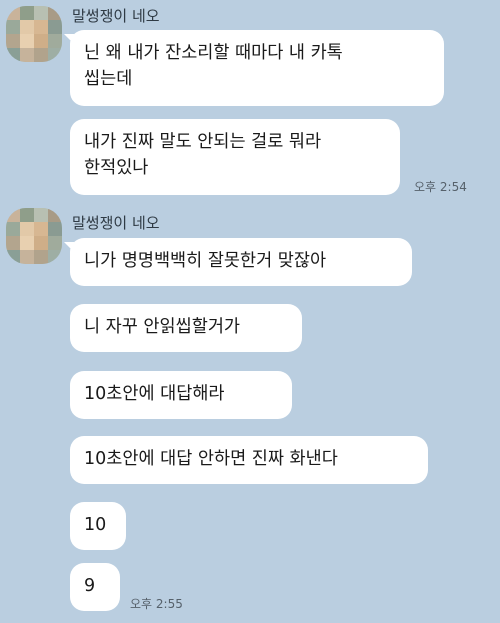 The image size is (500, 623). I want to click on message-bubble: 닌 왜 내가 잔소리할 때마다 내 카톡 씹는데, so click(257, 68).